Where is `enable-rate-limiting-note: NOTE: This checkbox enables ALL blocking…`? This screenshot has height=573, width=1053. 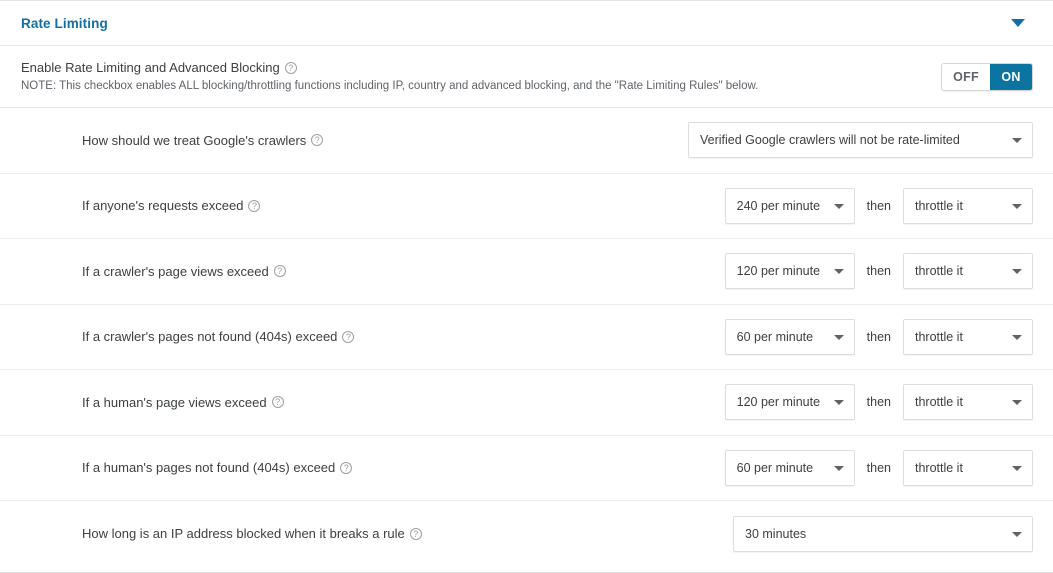 enable-rate-limiting-note: NOTE: This checkbox enables ALL blocking… is located at coordinates (390, 86).